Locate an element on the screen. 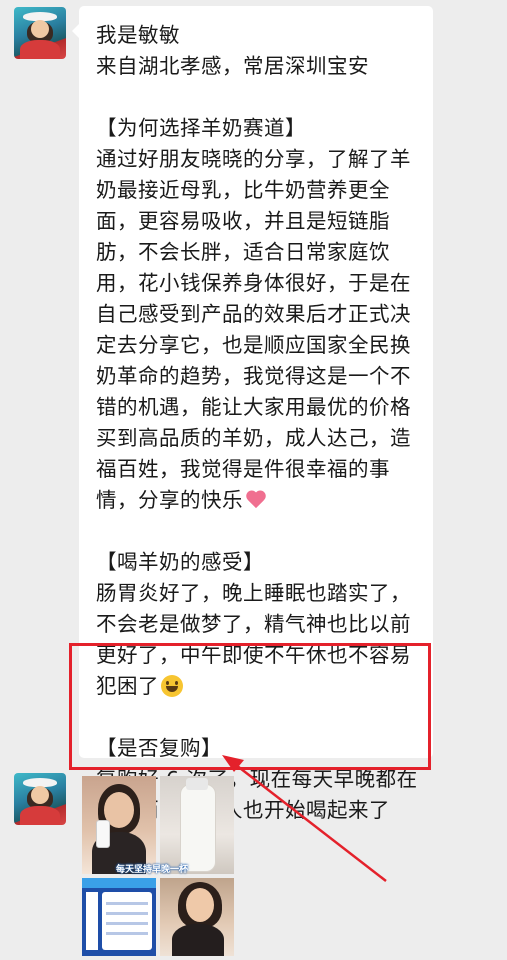  image-caption: 每天坚持早晚一杯 is located at coordinates (152, 870).